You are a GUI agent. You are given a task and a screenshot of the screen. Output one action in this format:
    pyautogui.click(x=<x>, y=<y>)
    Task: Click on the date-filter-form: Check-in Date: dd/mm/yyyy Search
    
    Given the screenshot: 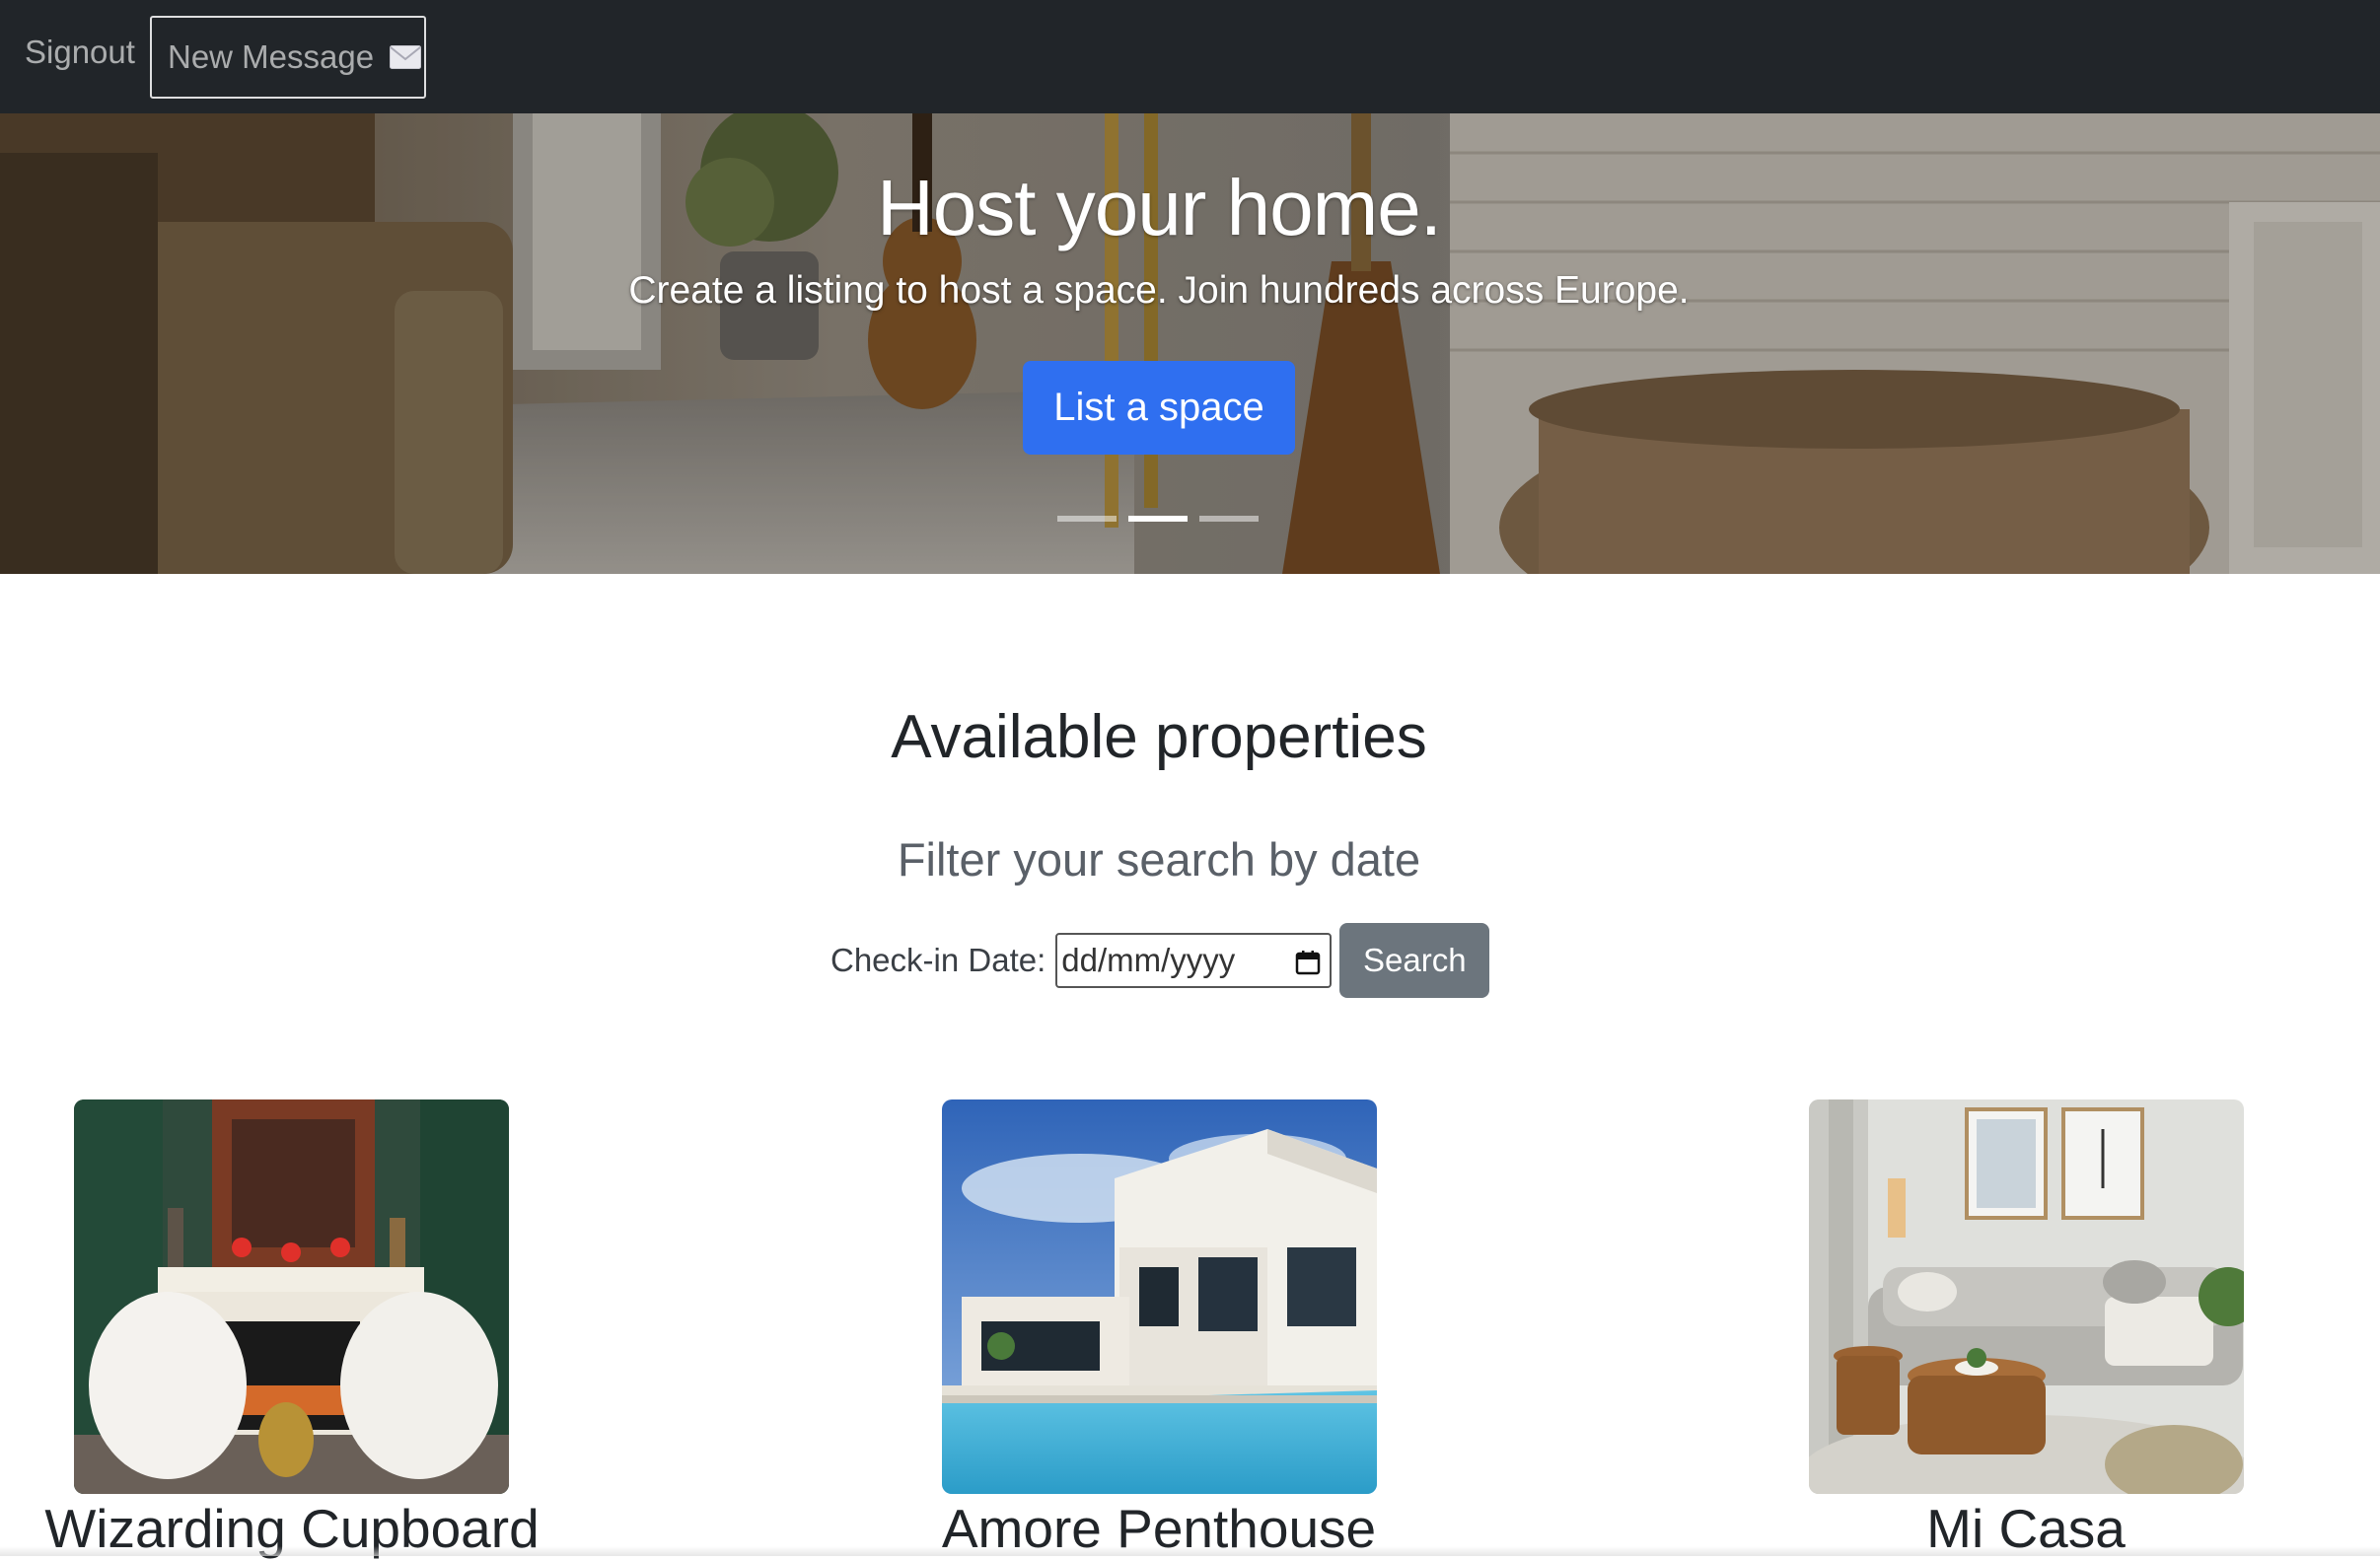 What is the action you would take?
    pyautogui.click(x=1160, y=960)
    